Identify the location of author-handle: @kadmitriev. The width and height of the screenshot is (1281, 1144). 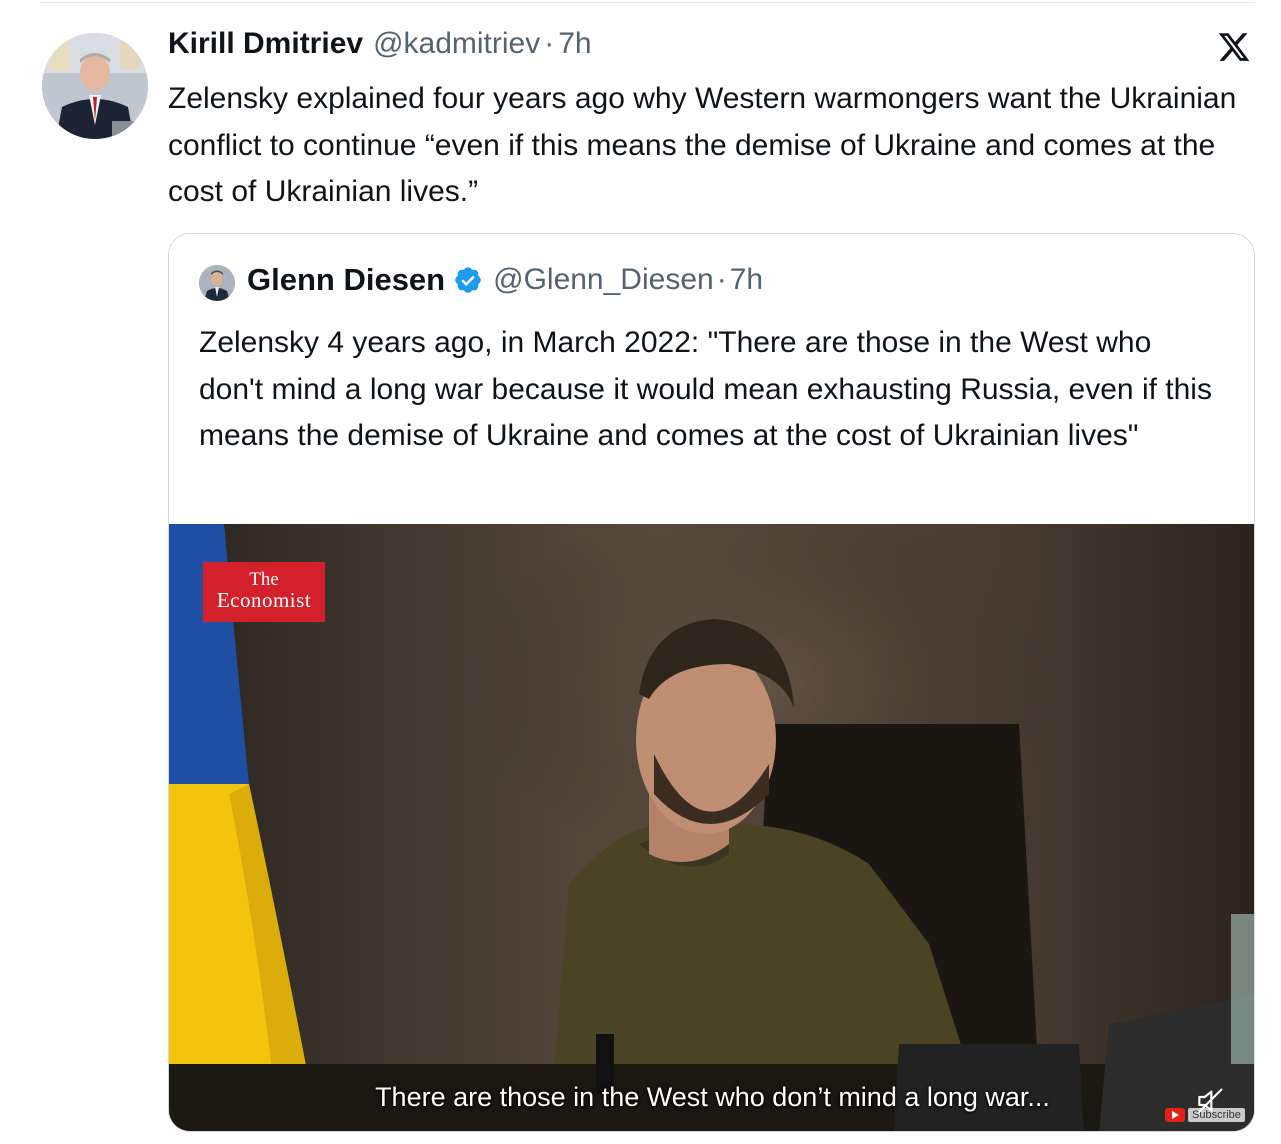
(456, 44).